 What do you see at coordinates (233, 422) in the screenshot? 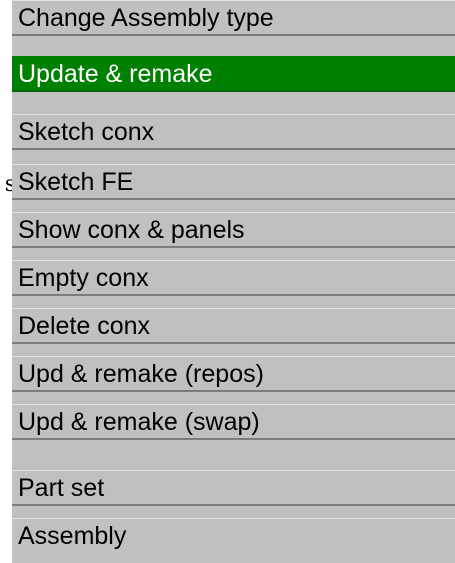
I see `menu-item-upd-remake-swap: Upd & remake (swap)` at bounding box center [233, 422].